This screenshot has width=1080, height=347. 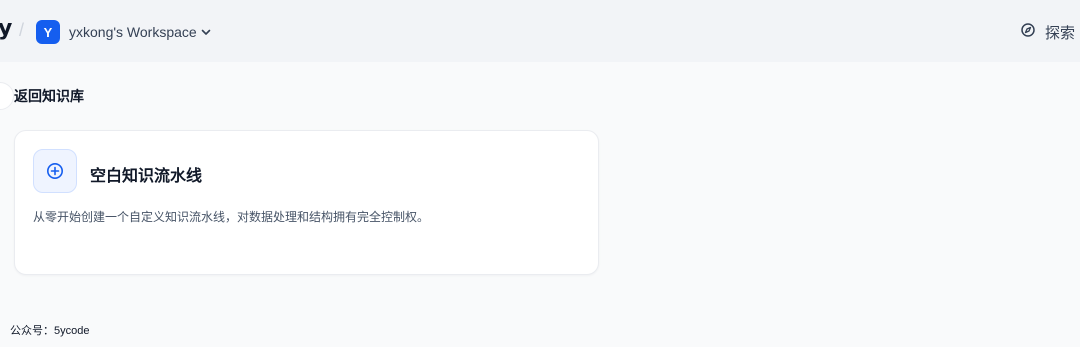 What do you see at coordinates (133, 32) in the screenshot?
I see `workspace-name: yxkong's Workspace` at bounding box center [133, 32].